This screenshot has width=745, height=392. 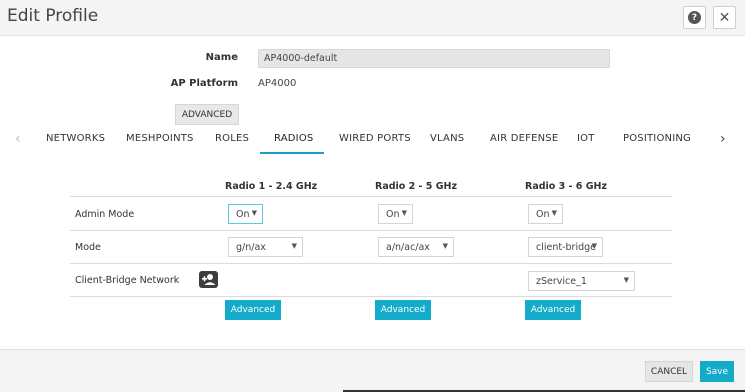 What do you see at coordinates (372, 18) in the screenshot?
I see `dialog-header: Edit Profile ? ✕` at bounding box center [372, 18].